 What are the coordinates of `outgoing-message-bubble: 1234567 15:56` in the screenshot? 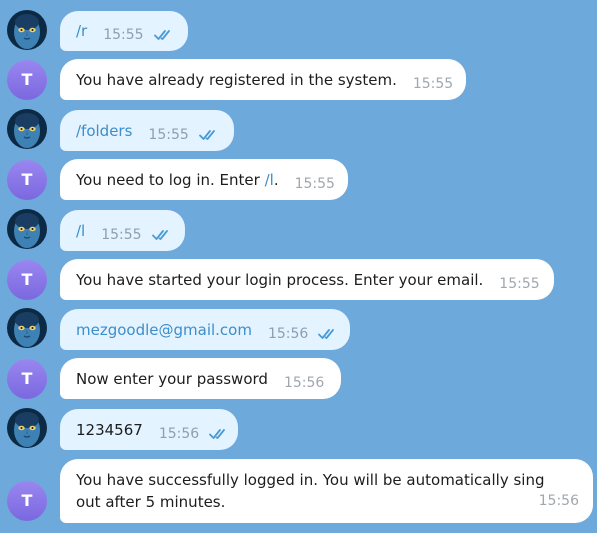 It's located at (149, 429).